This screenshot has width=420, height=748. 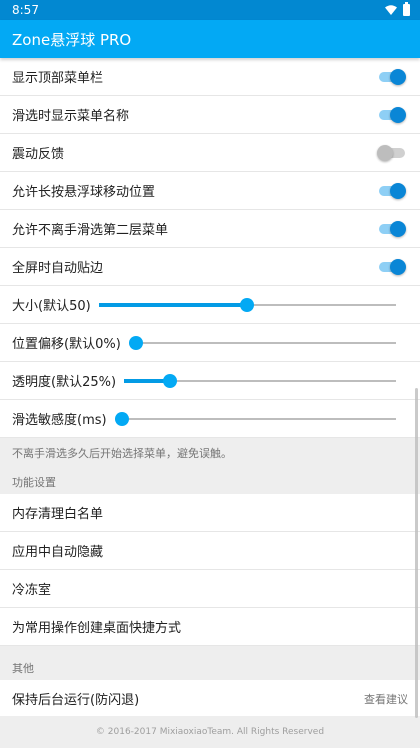 I want to click on size-slider, so click(x=247, y=305).